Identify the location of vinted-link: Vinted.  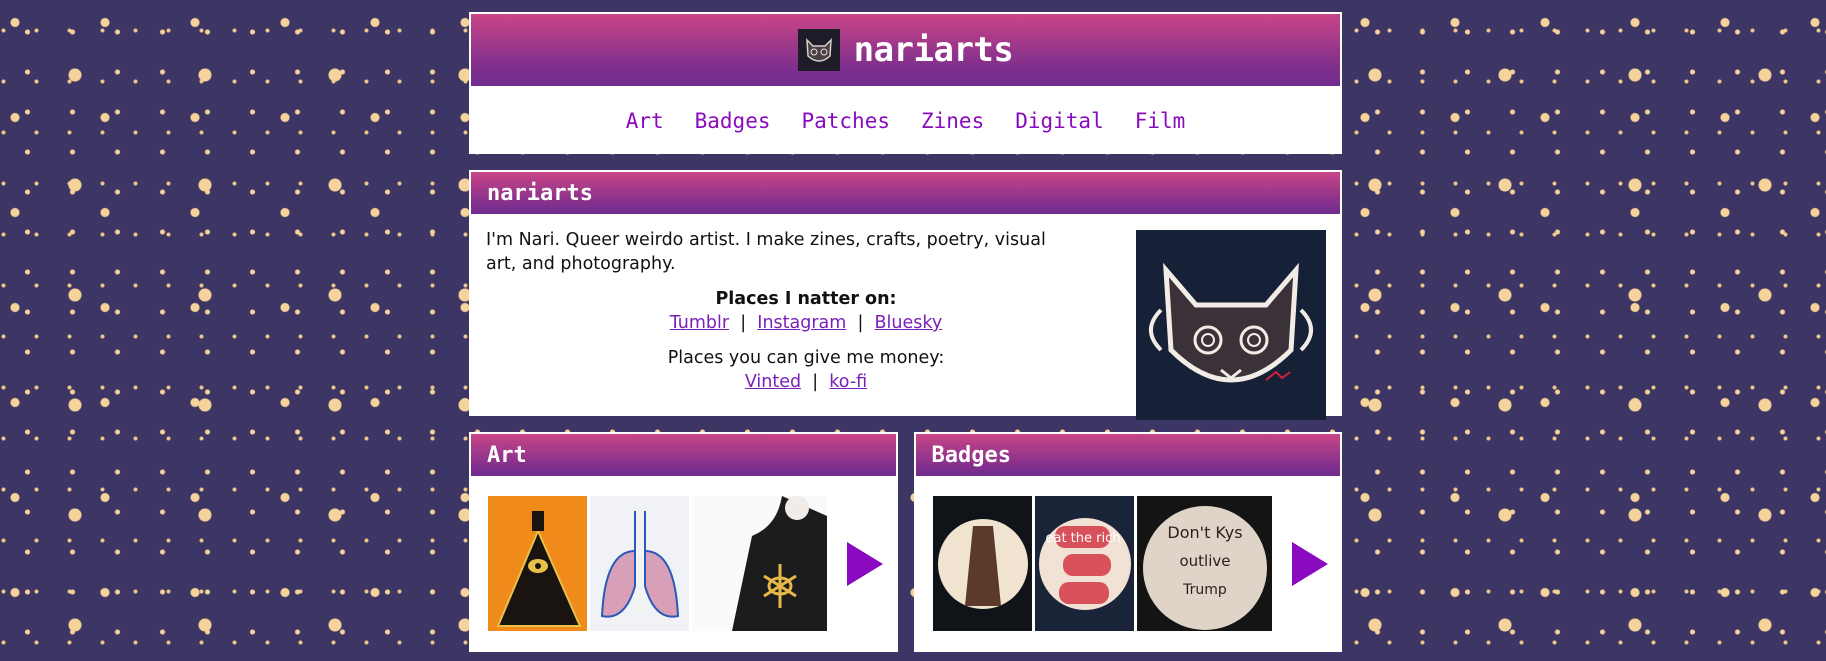
(773, 382).